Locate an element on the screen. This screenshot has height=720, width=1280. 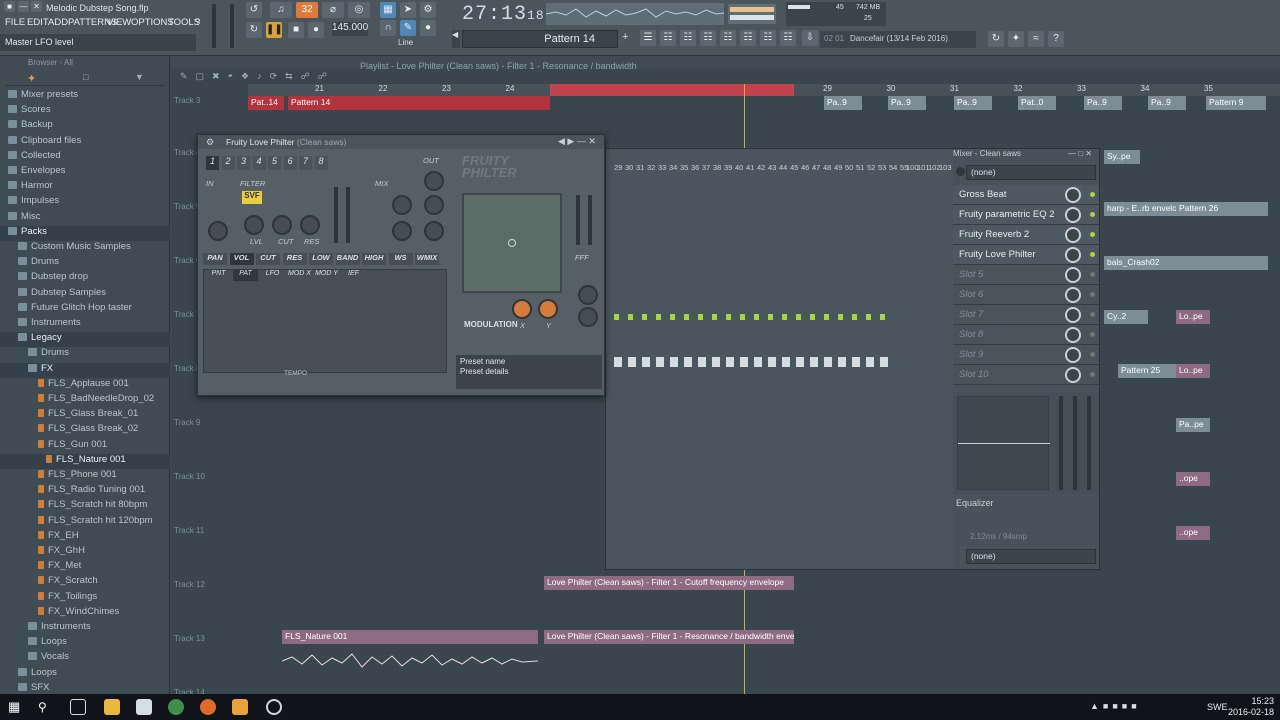
mixer-icon: ⚙ is located at coordinates (428, 10).